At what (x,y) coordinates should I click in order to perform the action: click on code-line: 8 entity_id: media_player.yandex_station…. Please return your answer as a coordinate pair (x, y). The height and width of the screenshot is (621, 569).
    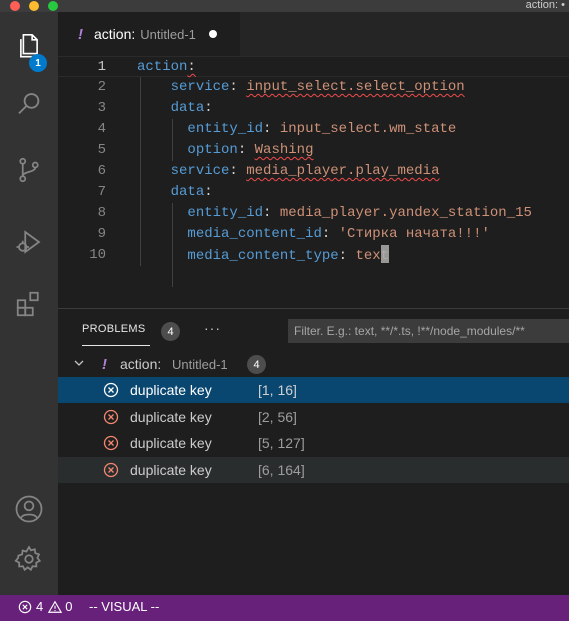
    Looking at the image, I should click on (313, 213).